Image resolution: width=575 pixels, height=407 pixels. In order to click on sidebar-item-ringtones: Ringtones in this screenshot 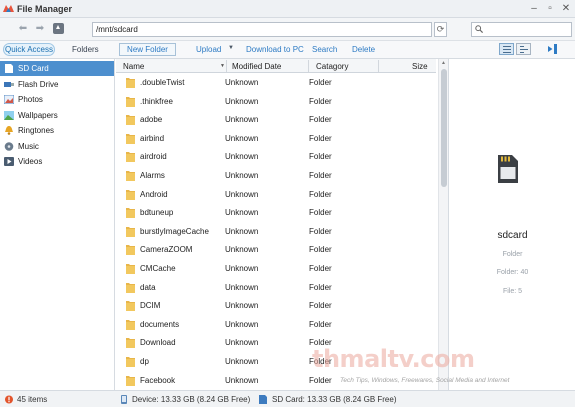, I will do `click(57, 130)`.